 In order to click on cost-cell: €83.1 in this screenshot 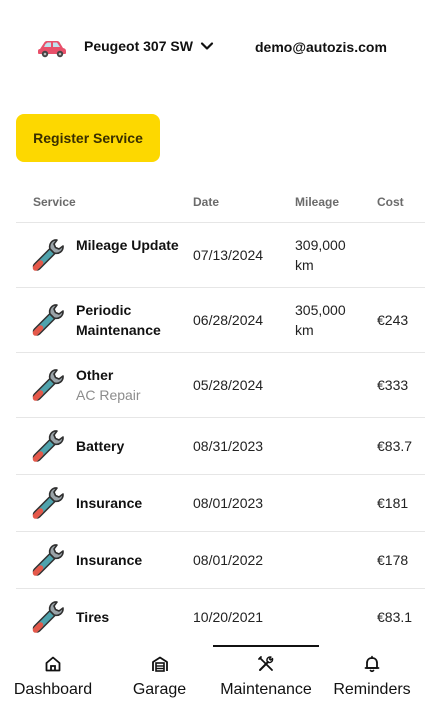, I will do `click(395, 617)`.